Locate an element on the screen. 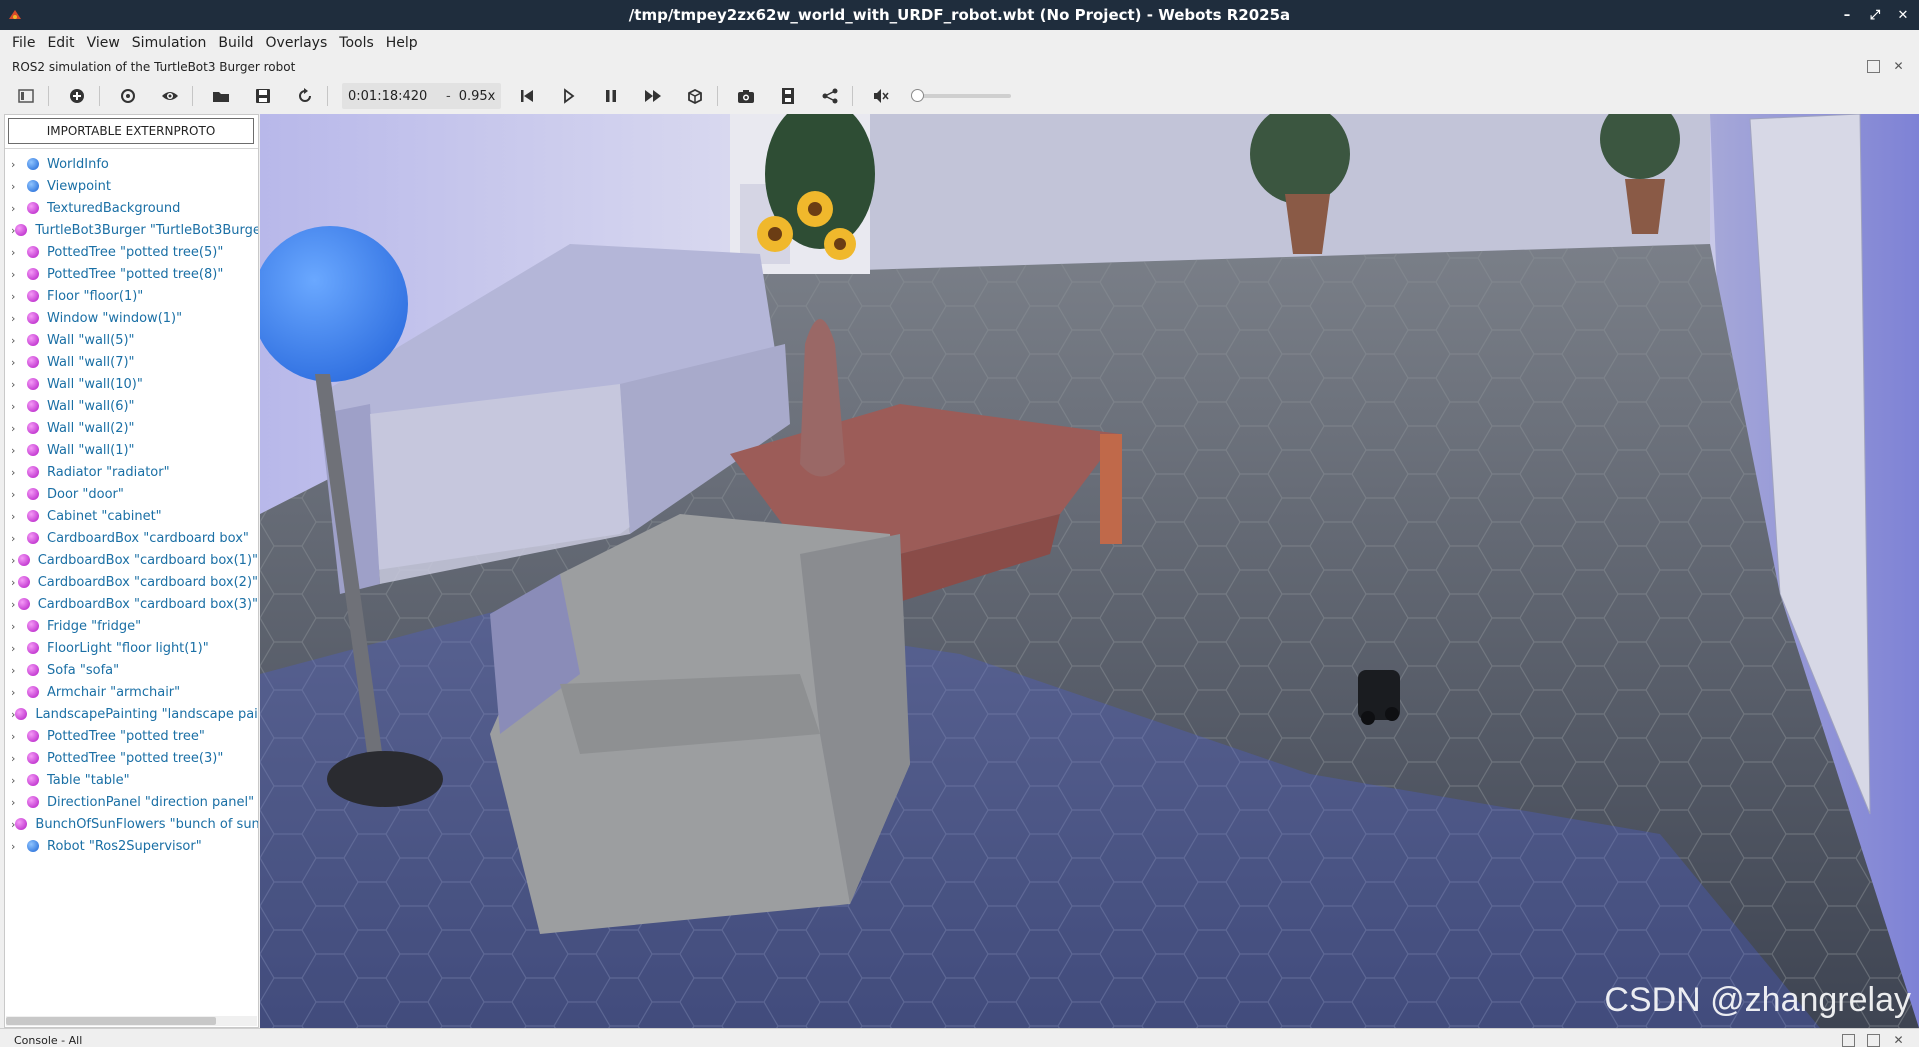  share-button is located at coordinates (830, 96).